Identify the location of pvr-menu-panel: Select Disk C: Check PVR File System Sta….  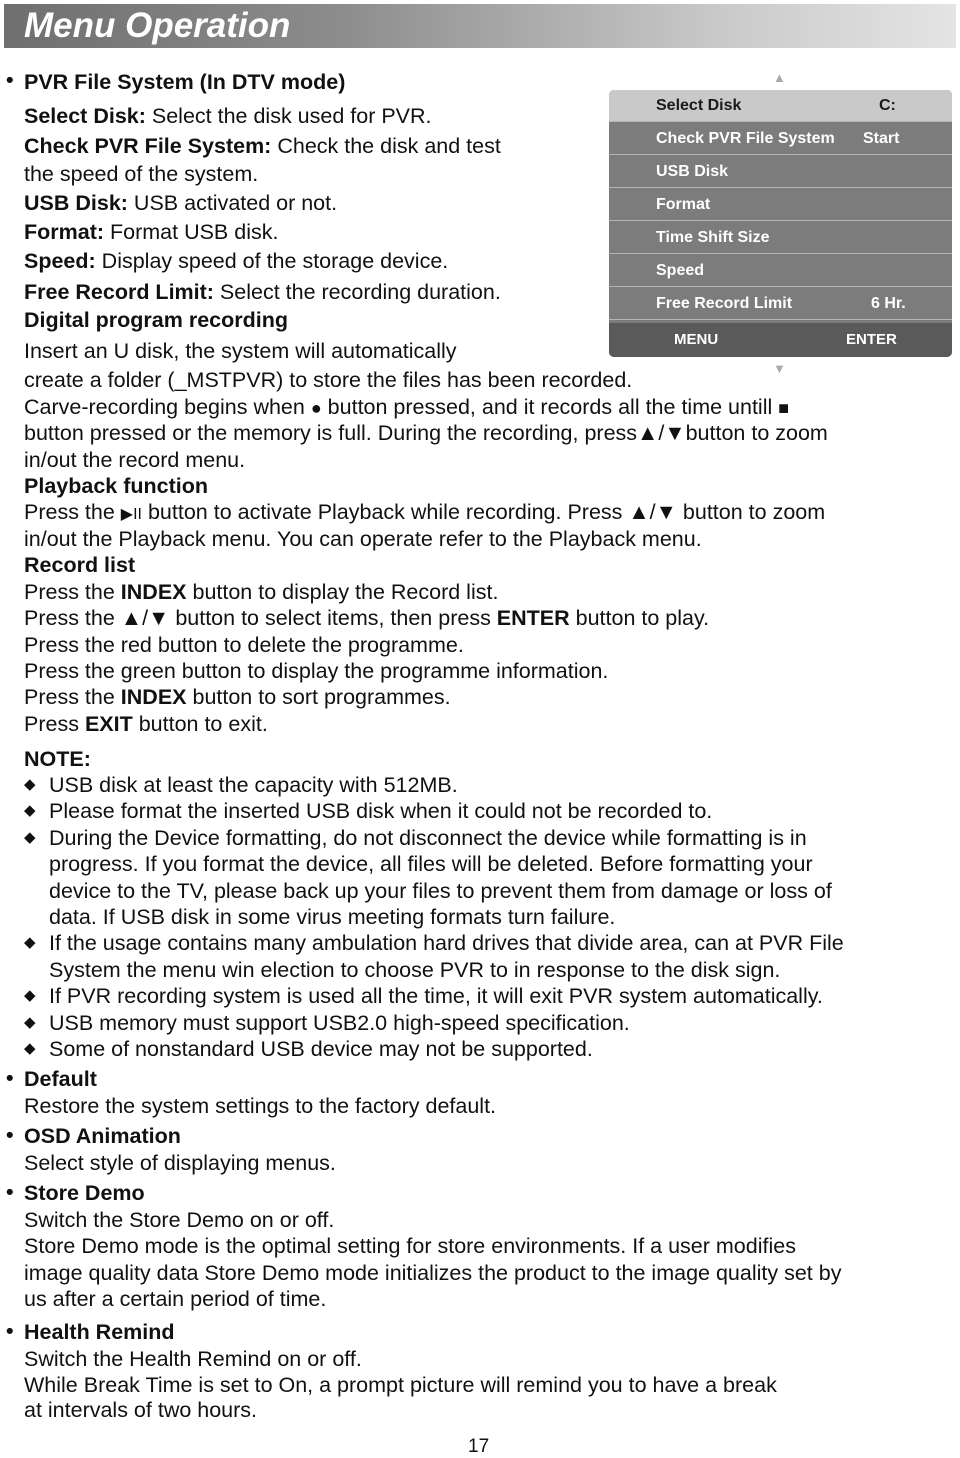
(780, 223).